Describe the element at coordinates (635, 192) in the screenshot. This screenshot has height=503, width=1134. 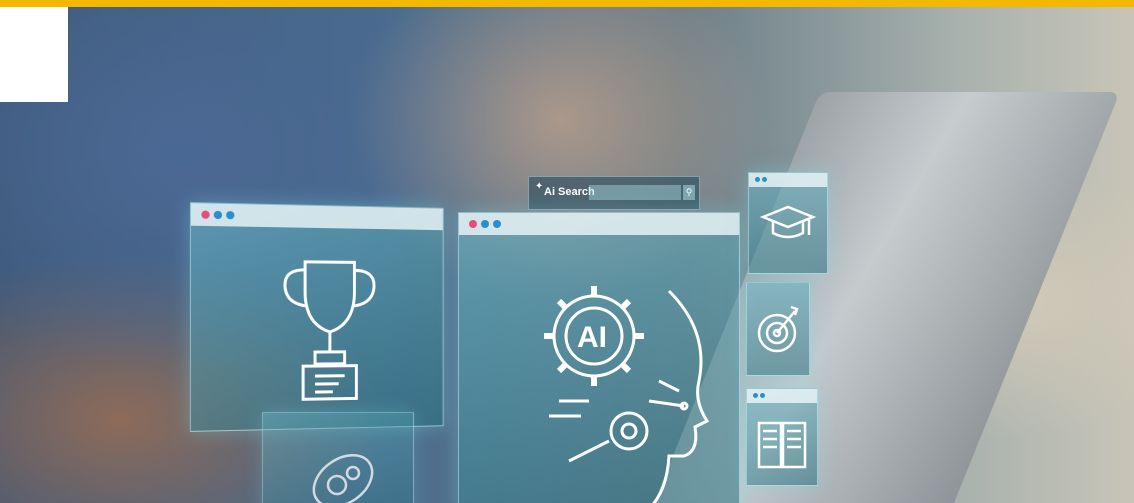
I see `search-input` at that location.